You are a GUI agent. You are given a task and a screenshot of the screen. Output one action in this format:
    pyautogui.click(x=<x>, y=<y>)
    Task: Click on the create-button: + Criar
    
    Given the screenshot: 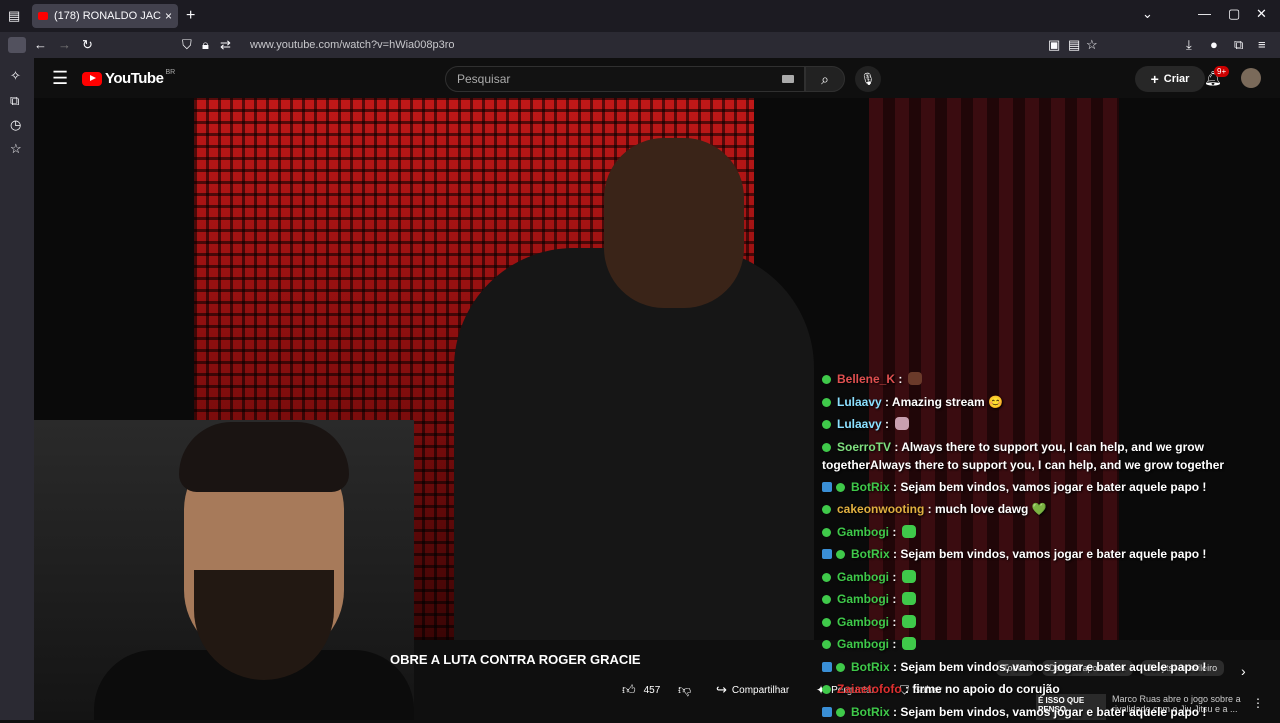 What is the action you would take?
    pyautogui.click(x=1170, y=79)
    